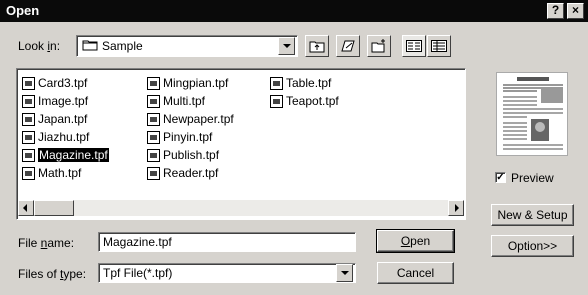 This screenshot has height=295, width=588. I want to click on cancel-button: Cancel, so click(415, 273).